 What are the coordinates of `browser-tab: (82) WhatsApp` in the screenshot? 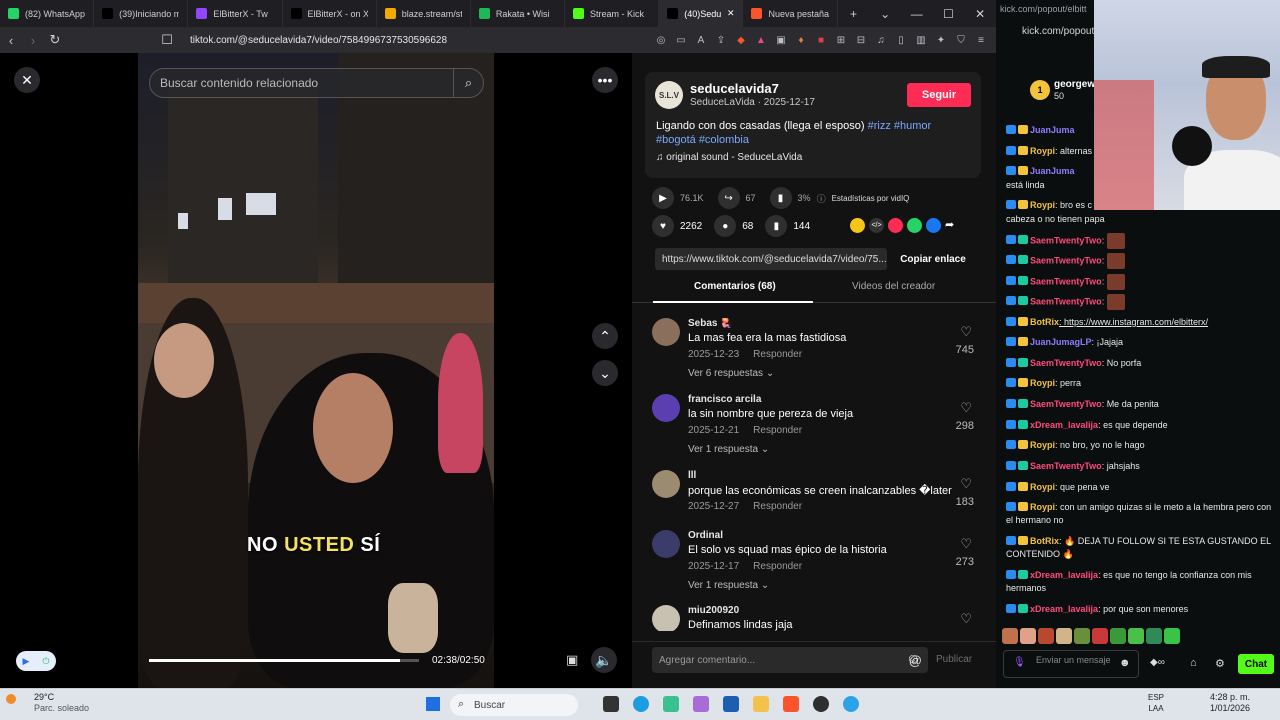 It's located at (47, 13).